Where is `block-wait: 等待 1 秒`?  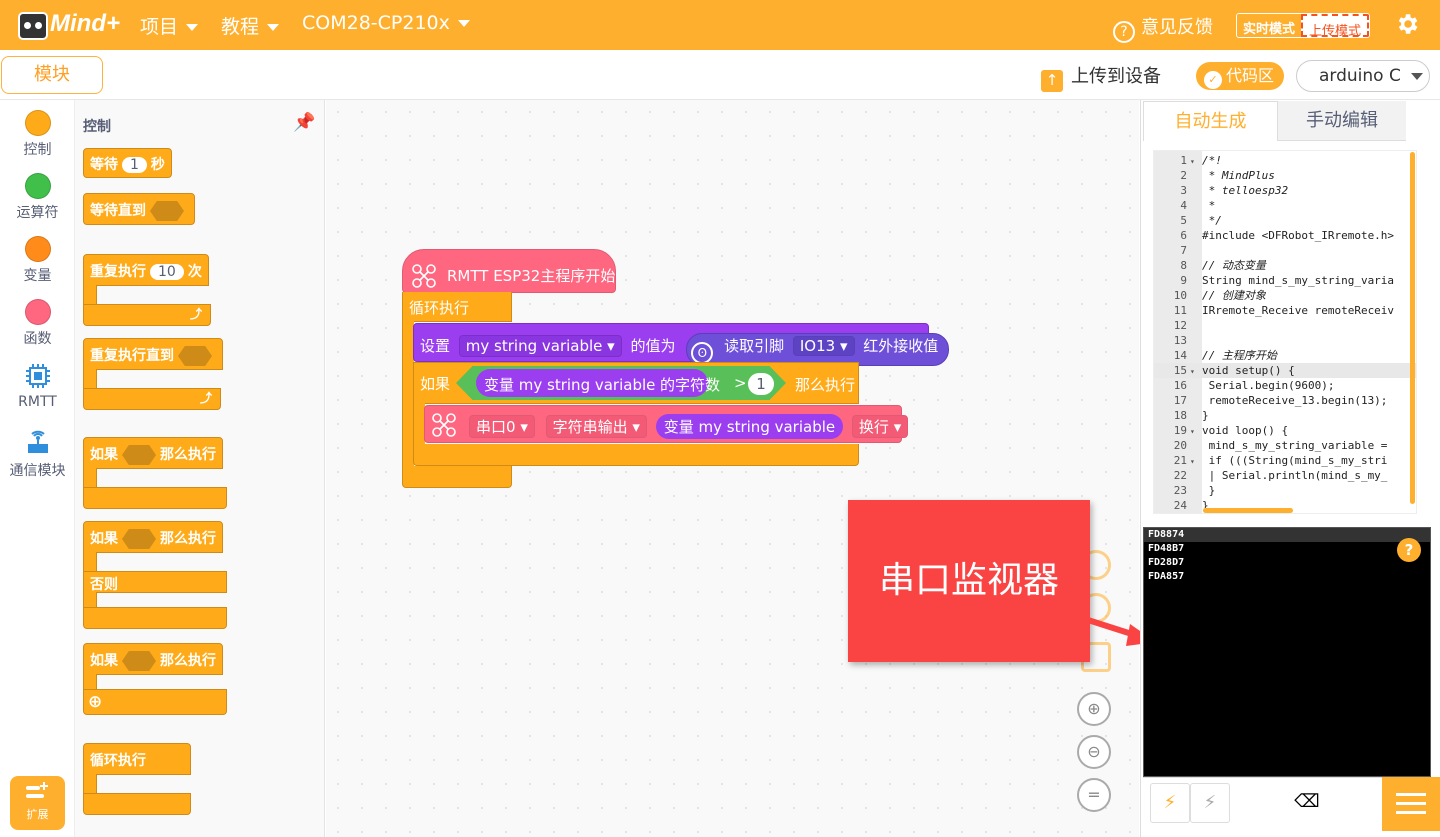 block-wait: 等待 1 秒 is located at coordinates (127, 163).